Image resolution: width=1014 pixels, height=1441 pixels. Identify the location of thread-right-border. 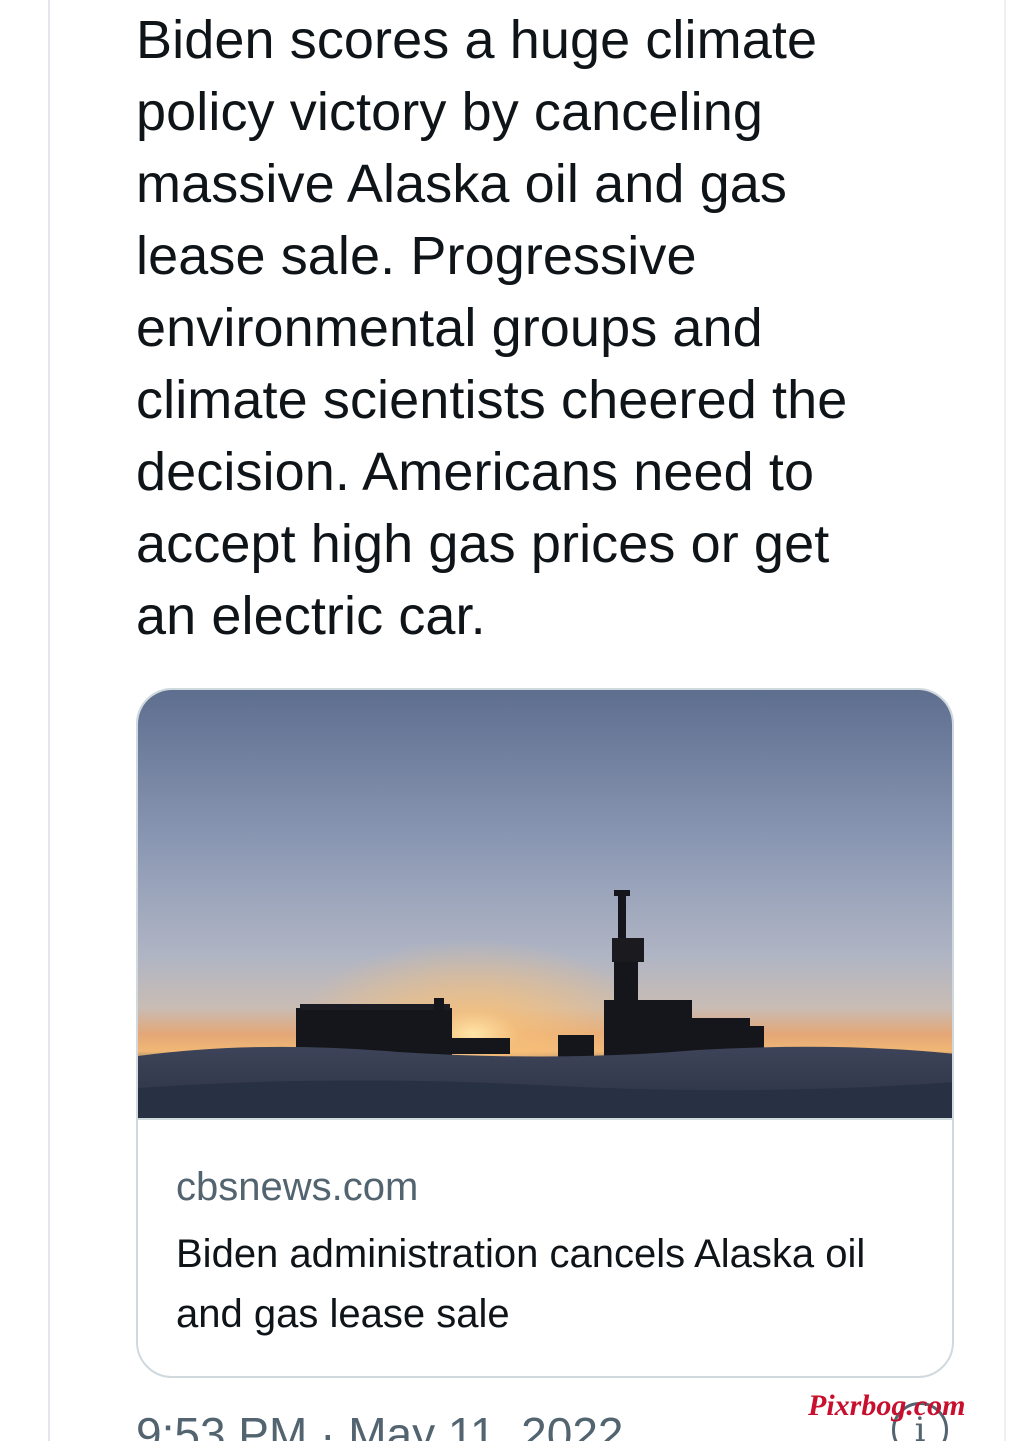
(1005, 720).